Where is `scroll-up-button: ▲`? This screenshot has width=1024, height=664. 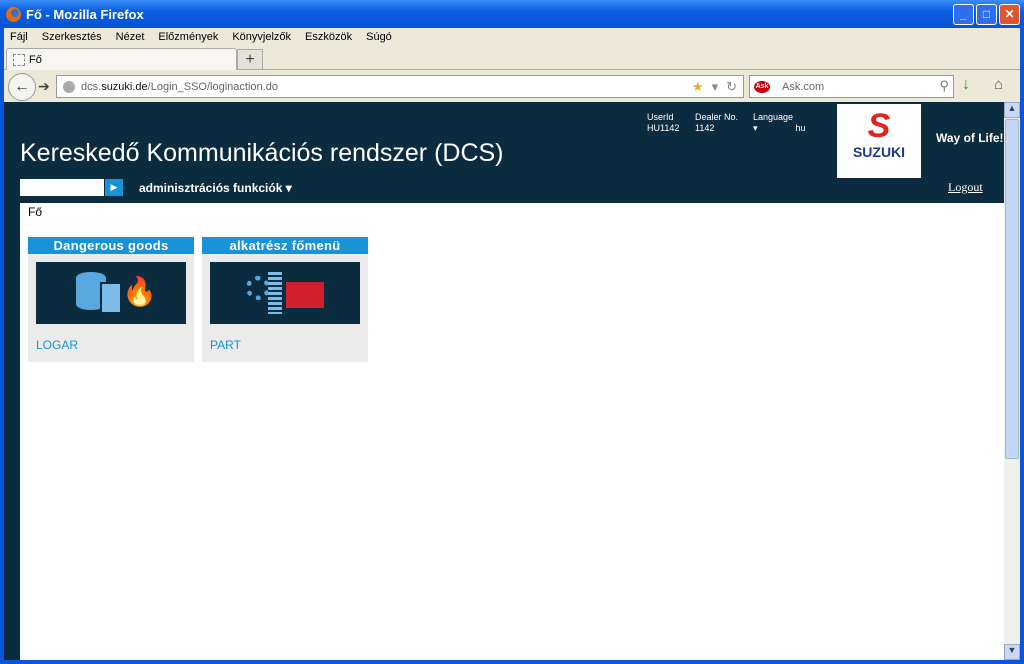 scroll-up-button: ▲ is located at coordinates (1012, 110).